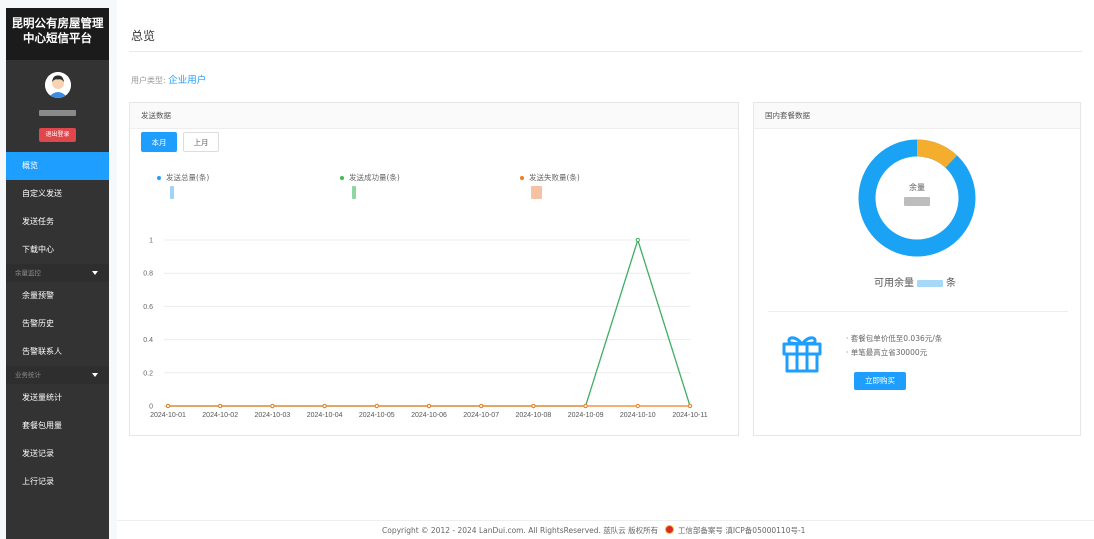 The width and height of the screenshot is (1094, 539). Describe the element at coordinates (168, 415) in the screenshot. I see `x-tick-label: 2024-10-01` at that location.